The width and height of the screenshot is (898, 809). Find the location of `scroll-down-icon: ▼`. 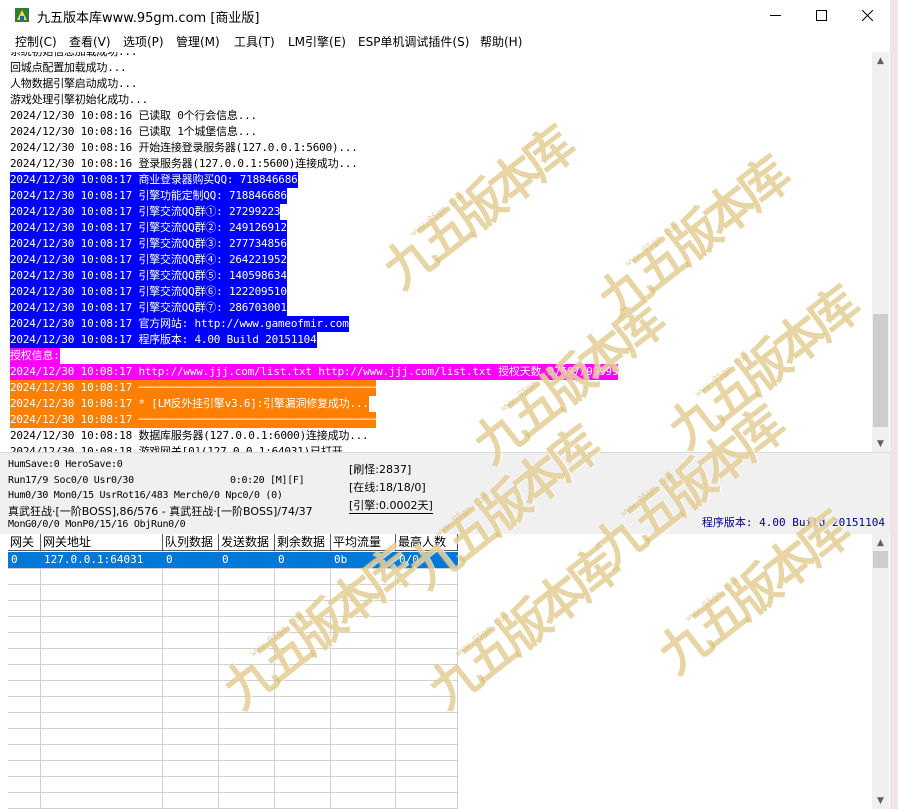

scroll-down-icon: ▼ is located at coordinates (880, 443).